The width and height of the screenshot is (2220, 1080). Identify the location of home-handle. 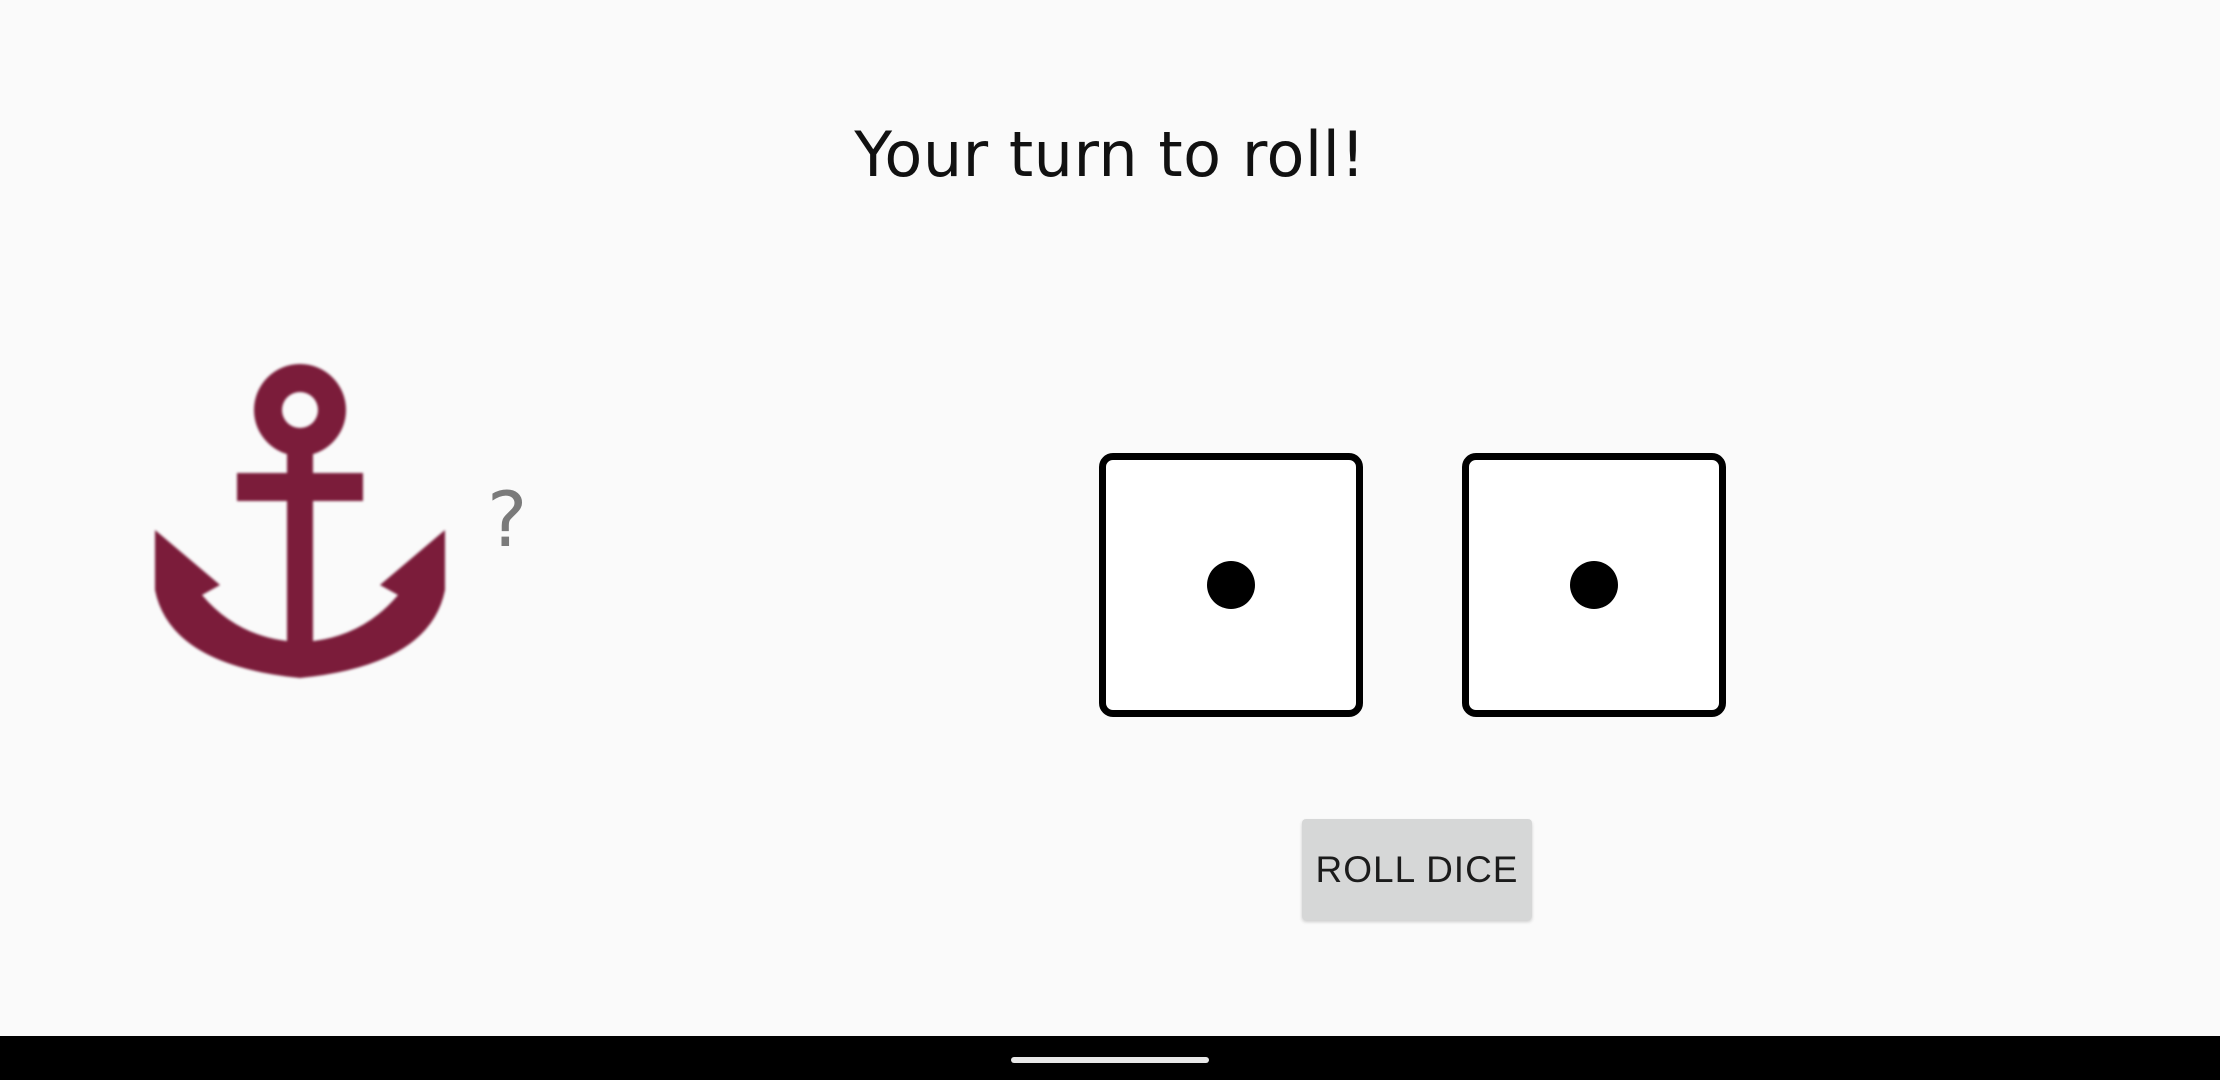
(1110, 1060).